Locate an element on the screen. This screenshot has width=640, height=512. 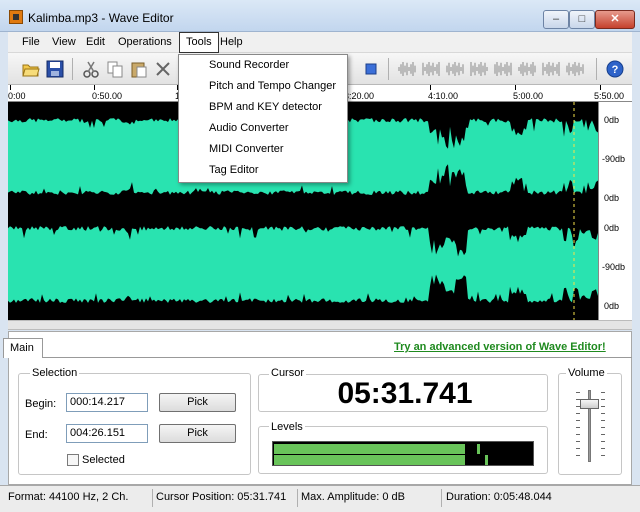
ruler-label: 3:20.00 is located at coordinates (359, 96).